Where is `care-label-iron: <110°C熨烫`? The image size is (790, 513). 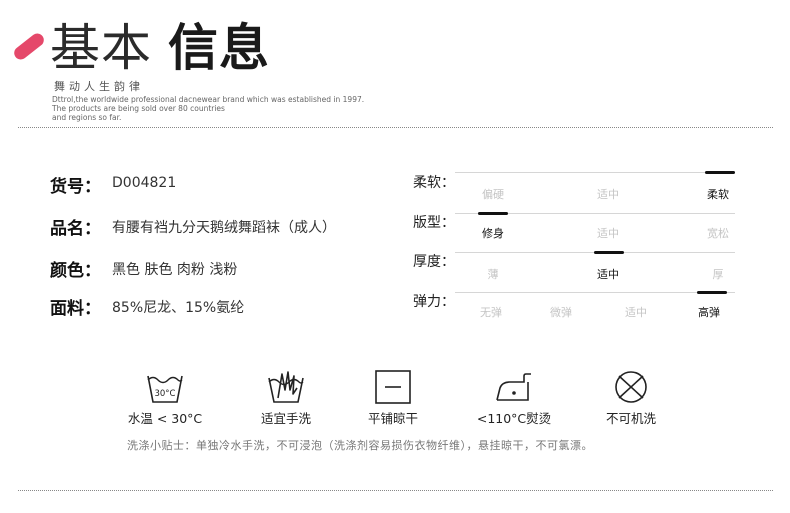
care-label-iron: <110°C熨烫 is located at coordinates (514, 418).